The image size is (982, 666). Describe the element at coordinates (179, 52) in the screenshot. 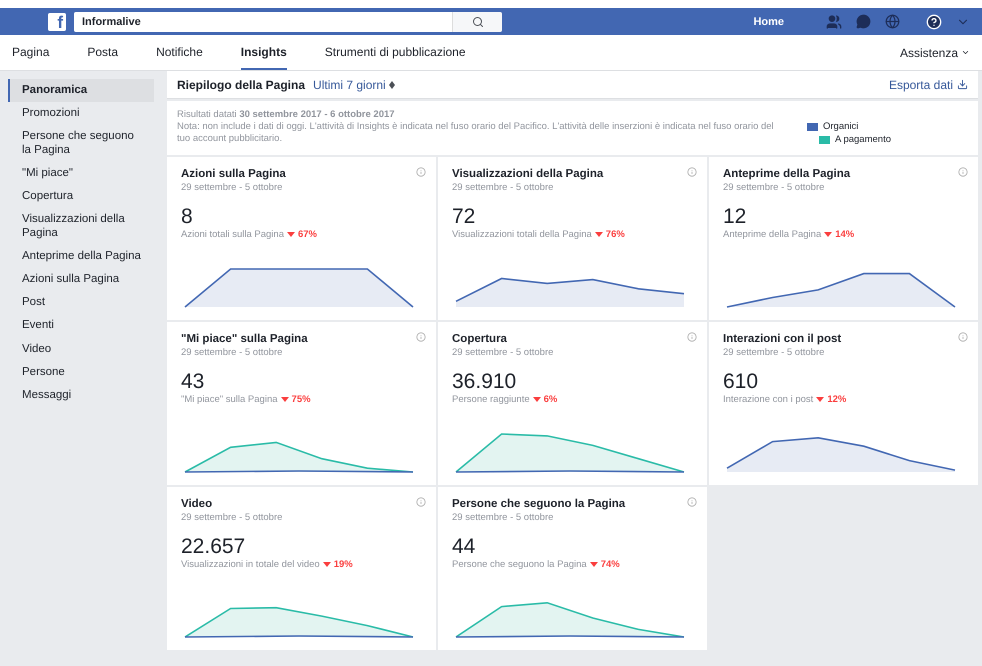

I see `nav-tab: Notifiche` at that location.